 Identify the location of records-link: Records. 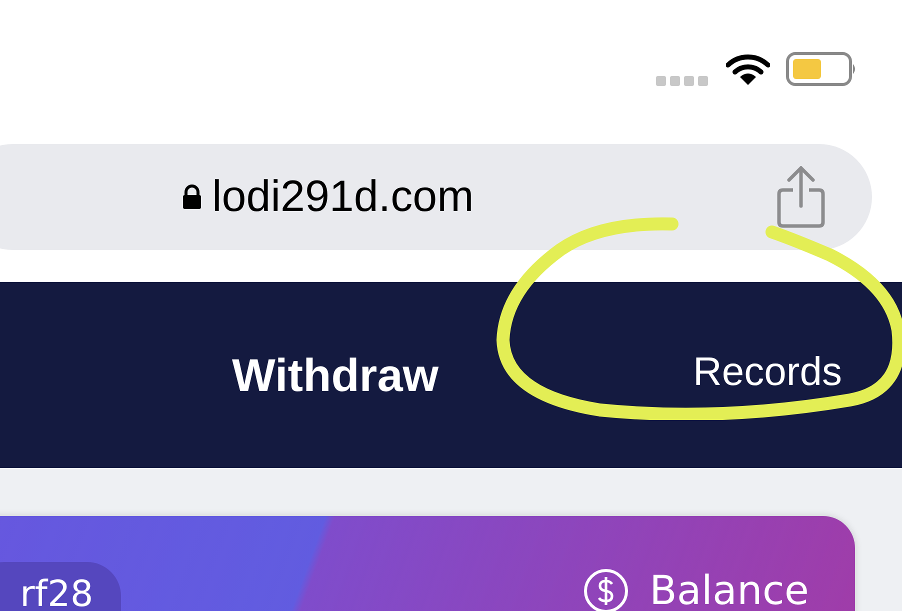
(767, 372).